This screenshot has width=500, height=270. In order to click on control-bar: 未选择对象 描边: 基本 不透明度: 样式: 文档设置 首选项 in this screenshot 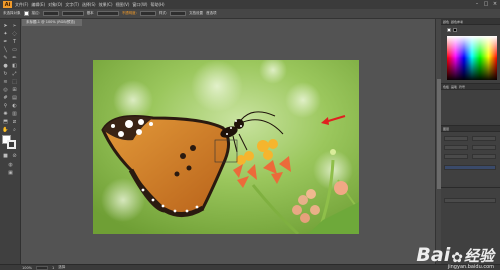, I will do `click(250, 14)`.